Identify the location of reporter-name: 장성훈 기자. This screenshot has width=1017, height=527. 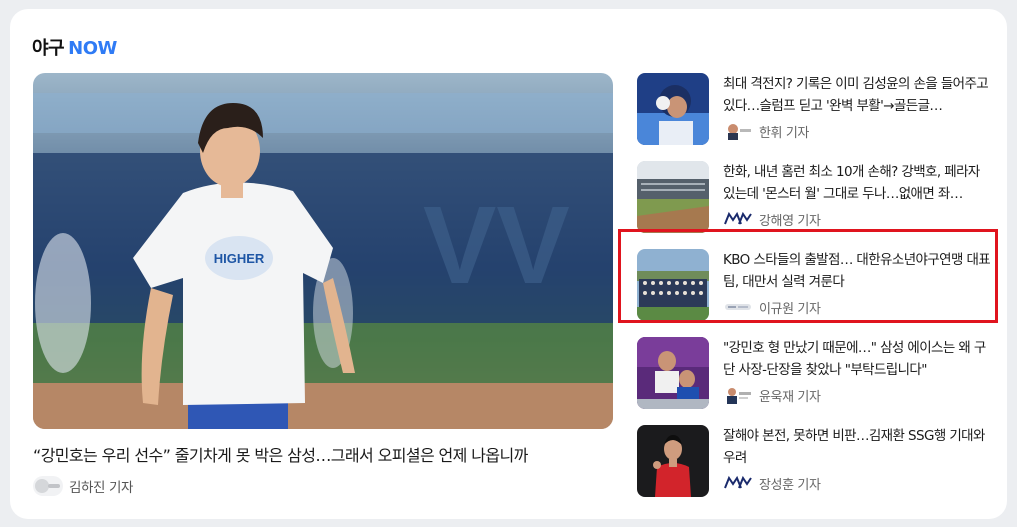
(790, 485).